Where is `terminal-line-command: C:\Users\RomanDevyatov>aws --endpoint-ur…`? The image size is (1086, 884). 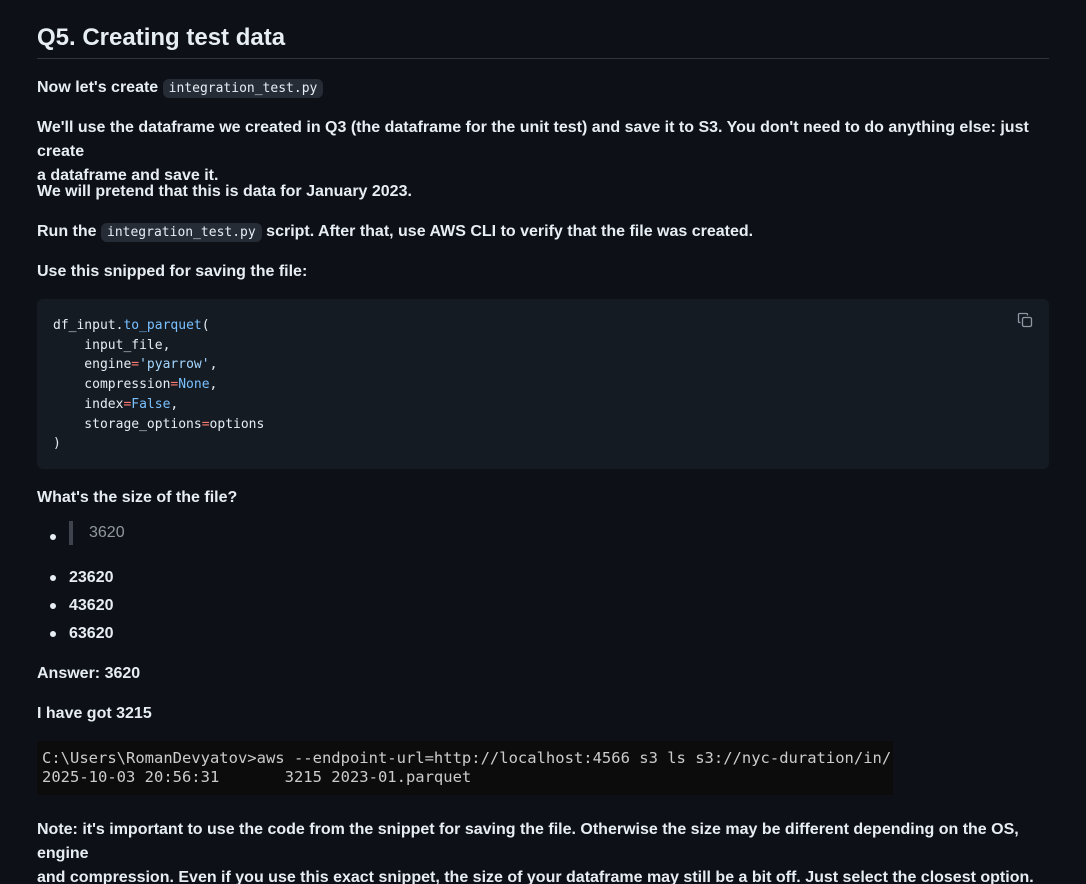 terminal-line-command: C:\Users\RomanDevyatov>aws --endpoint-ur… is located at coordinates (467, 758).